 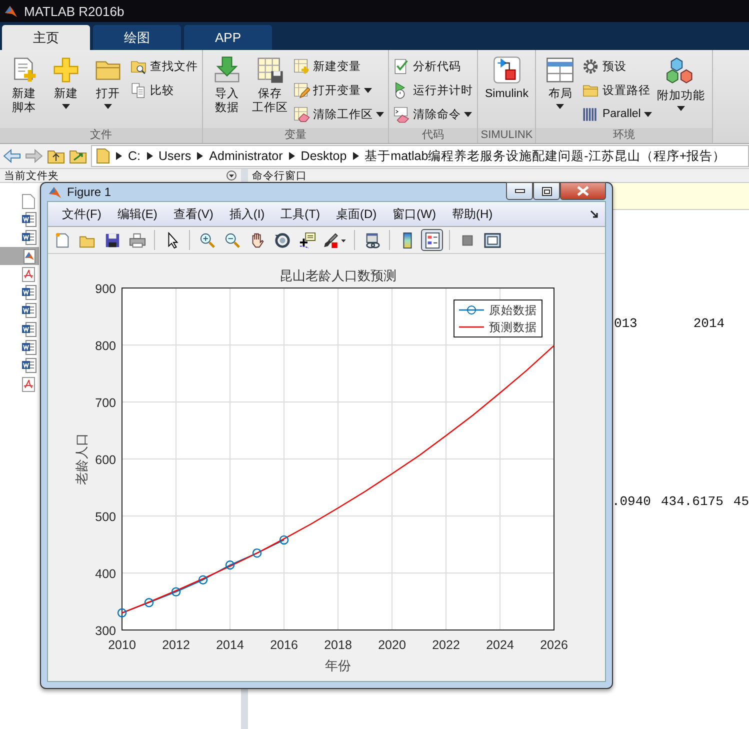 I want to click on panel-title: 当前文件夹, so click(x=31, y=176).